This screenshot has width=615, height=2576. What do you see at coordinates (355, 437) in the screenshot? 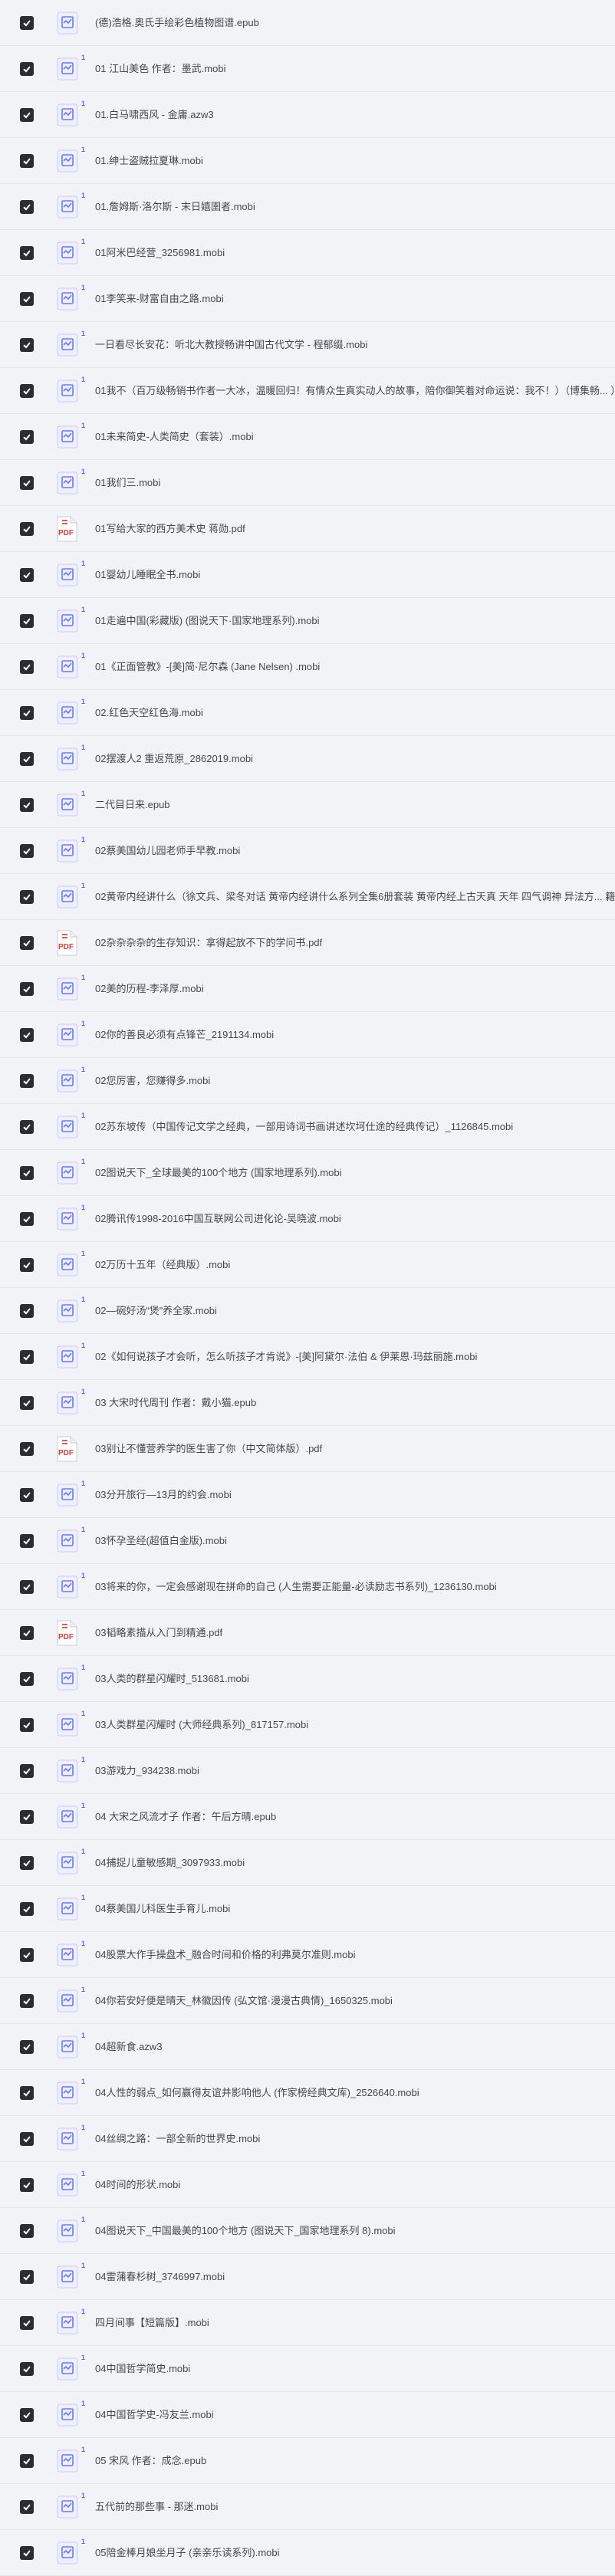
I see `file-name: 01未来简史-人类简史（套装）.mobi` at bounding box center [355, 437].